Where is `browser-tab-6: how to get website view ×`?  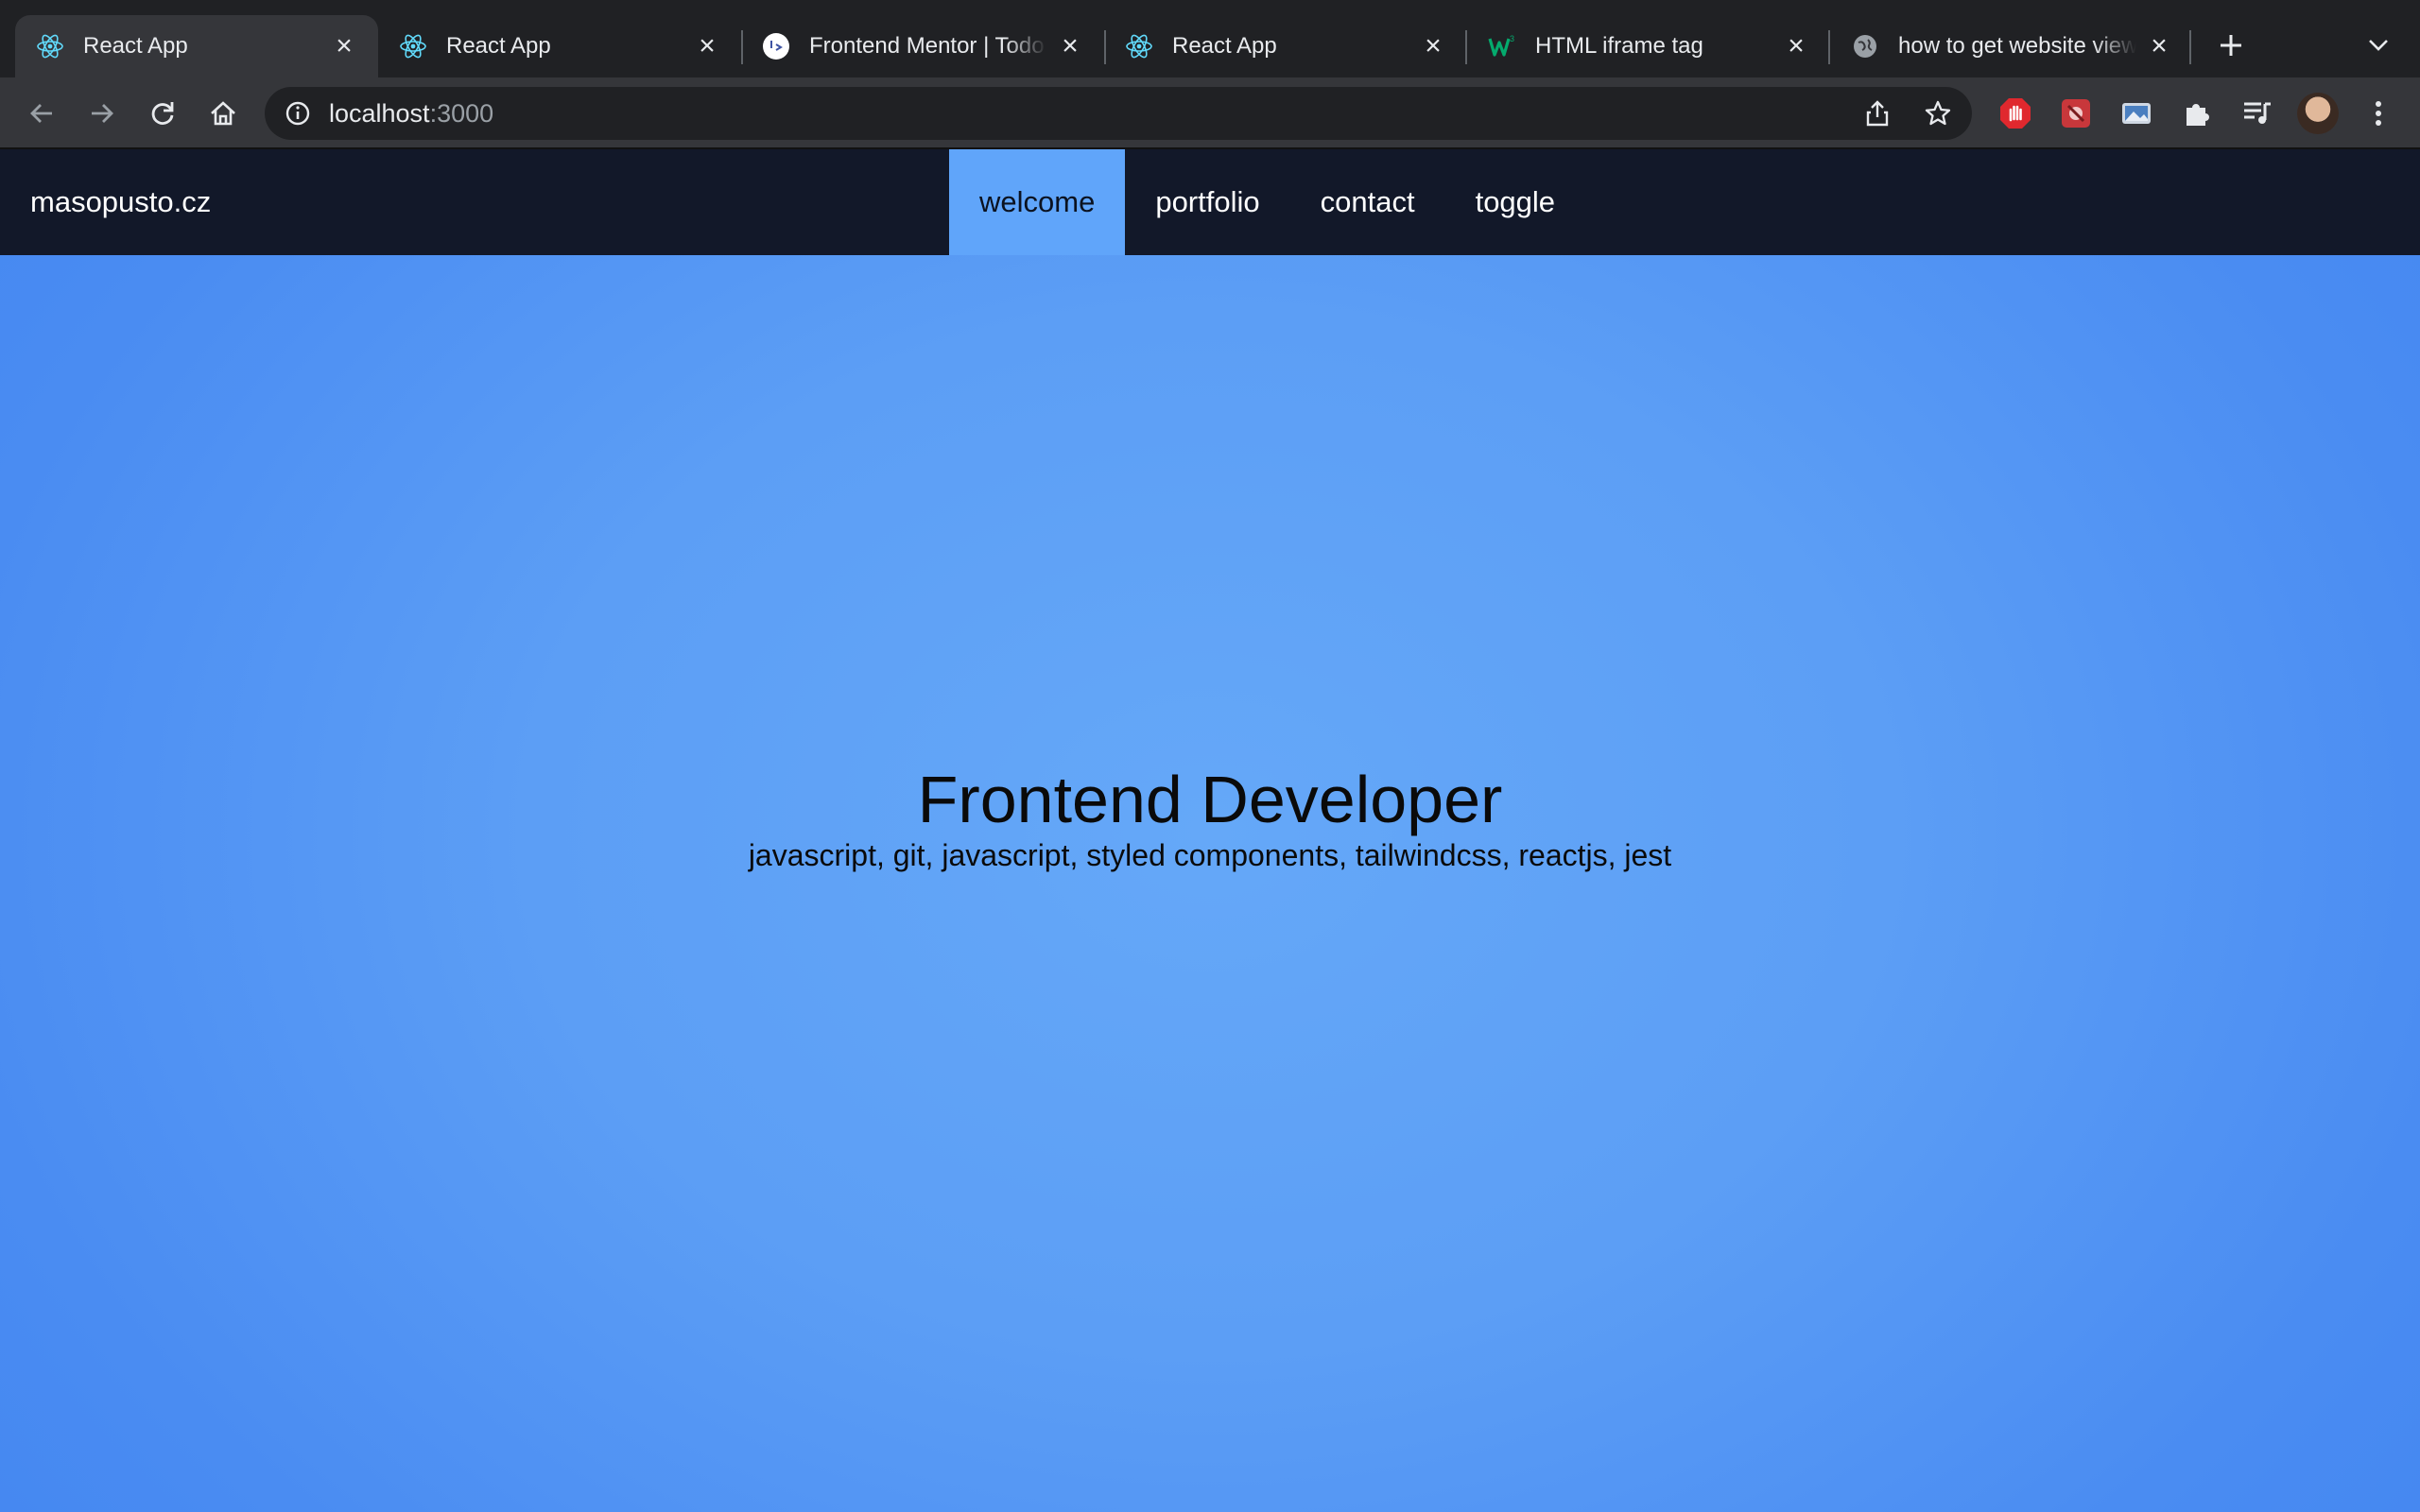
browser-tab-6: how to get website view × is located at coordinates (2012, 46).